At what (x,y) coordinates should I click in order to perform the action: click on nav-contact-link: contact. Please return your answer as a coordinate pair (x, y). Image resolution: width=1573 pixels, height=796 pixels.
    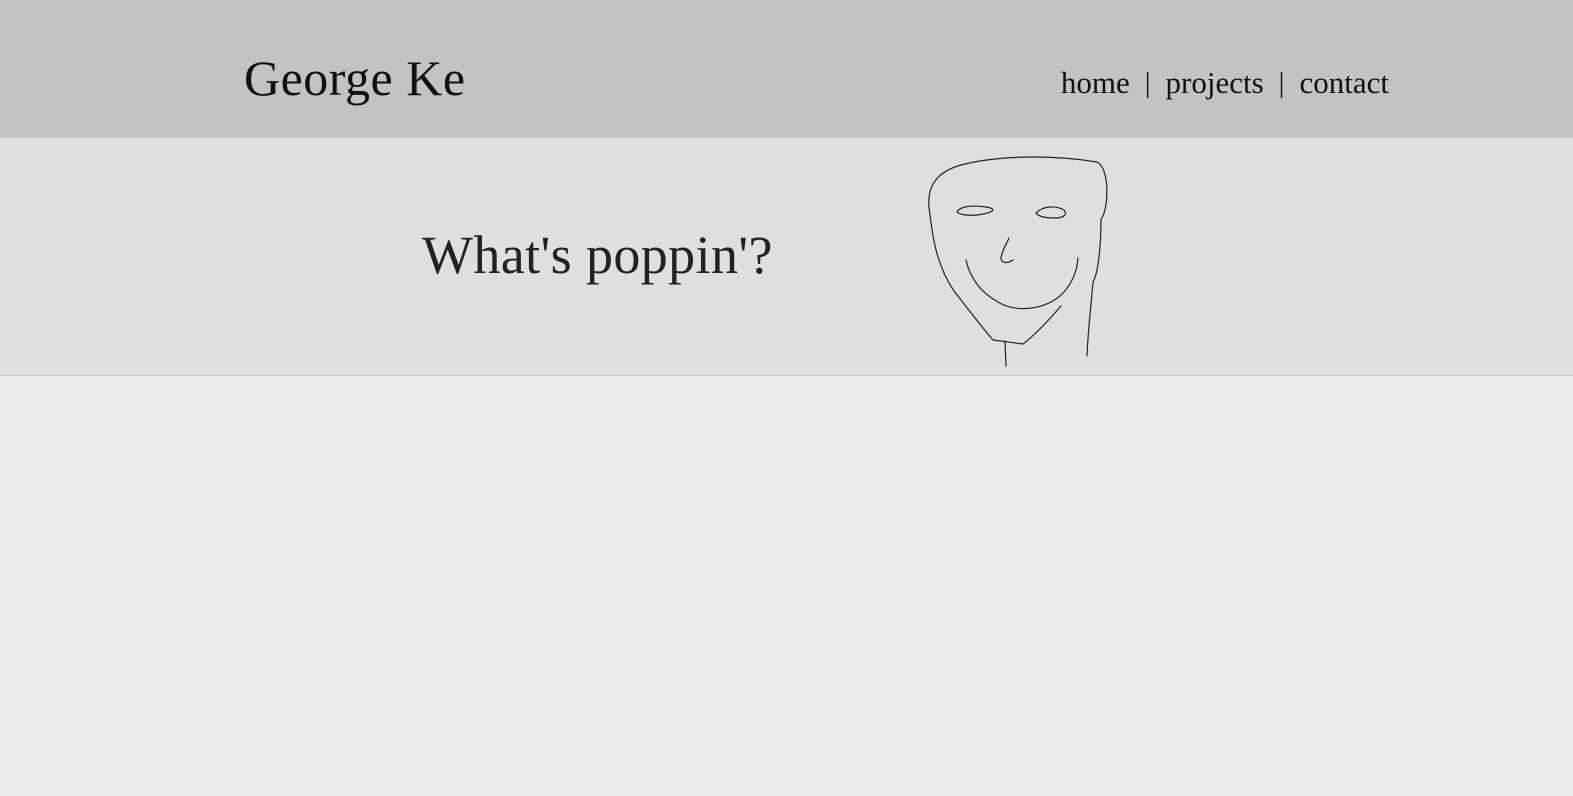
    Looking at the image, I should click on (1344, 83).